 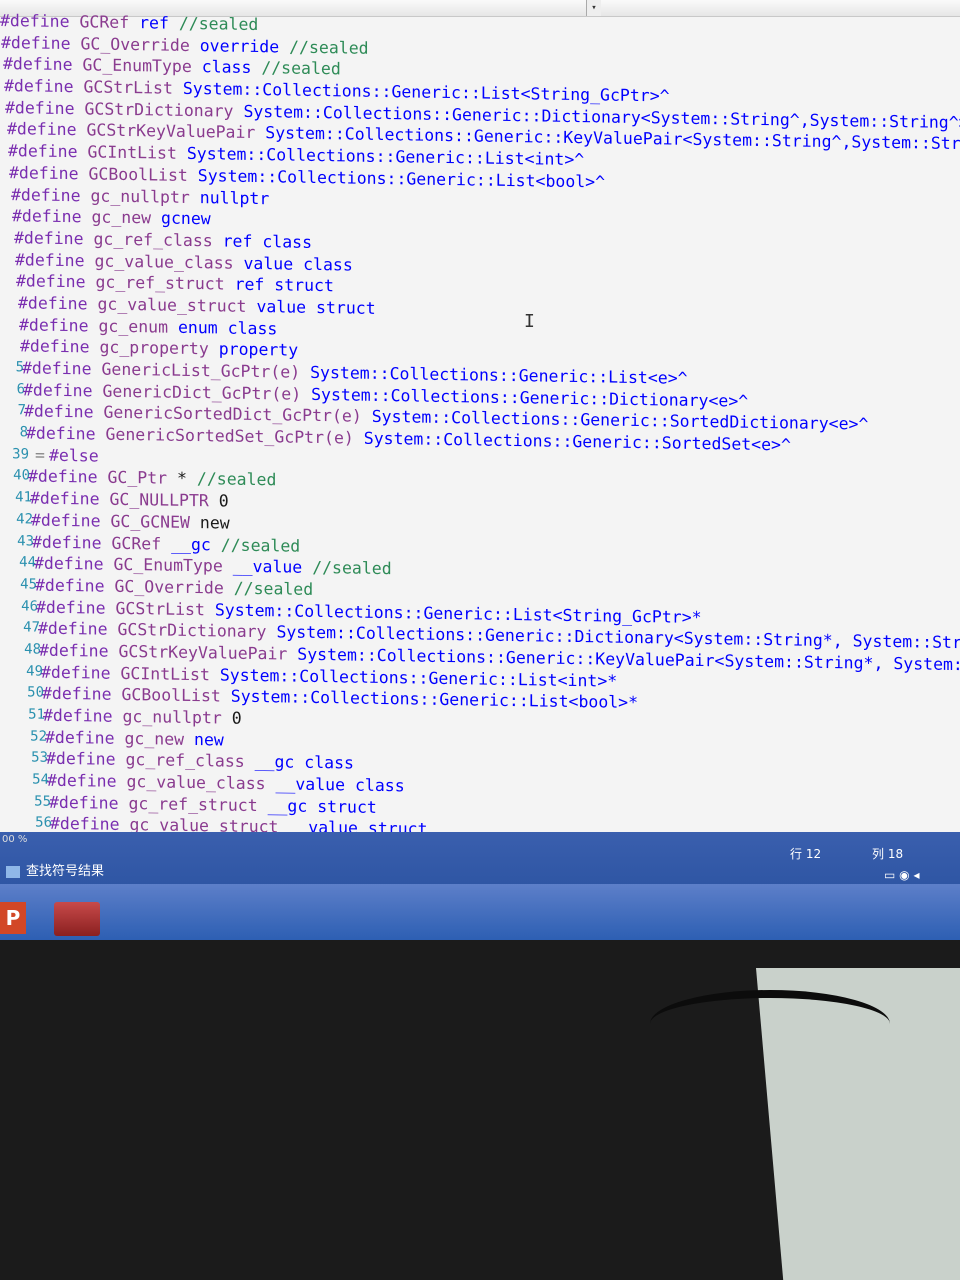 What do you see at coordinates (28, 584) in the screenshot?
I see `line-number: 45` at bounding box center [28, 584].